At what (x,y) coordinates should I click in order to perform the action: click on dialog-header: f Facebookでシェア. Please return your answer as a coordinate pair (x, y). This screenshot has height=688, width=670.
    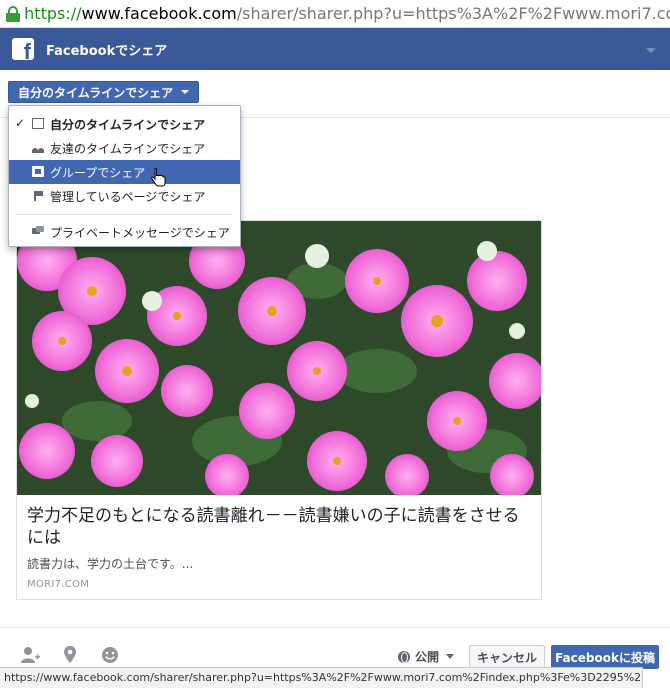
    Looking at the image, I should click on (335, 49).